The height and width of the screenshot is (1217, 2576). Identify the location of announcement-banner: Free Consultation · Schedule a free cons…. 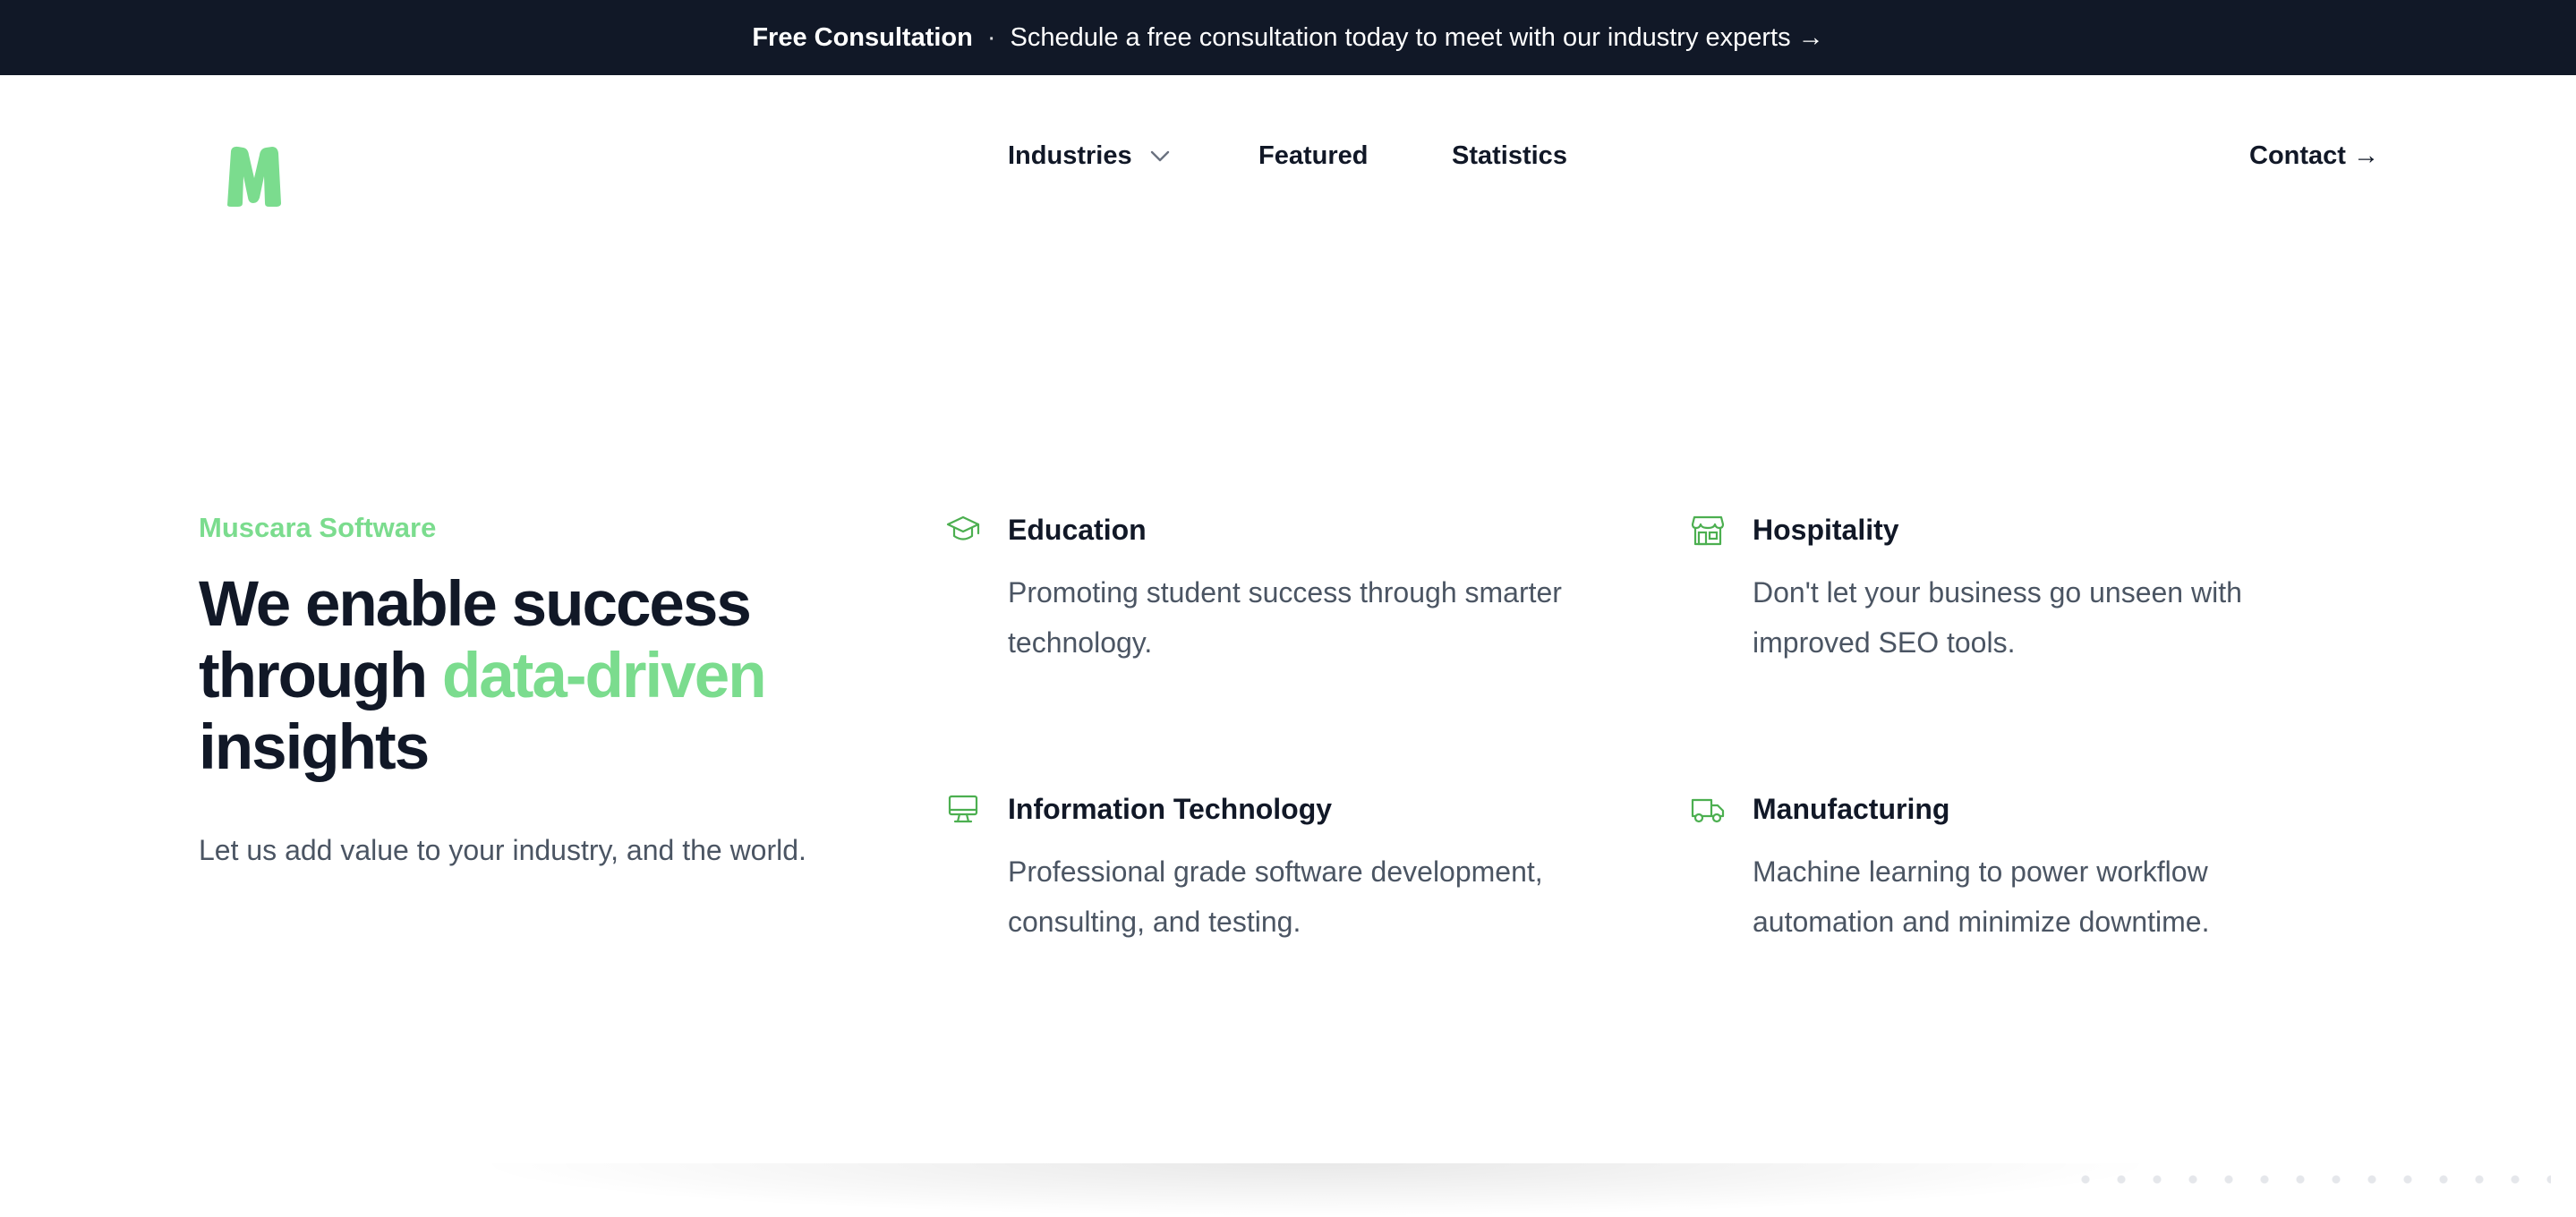
(1288, 37).